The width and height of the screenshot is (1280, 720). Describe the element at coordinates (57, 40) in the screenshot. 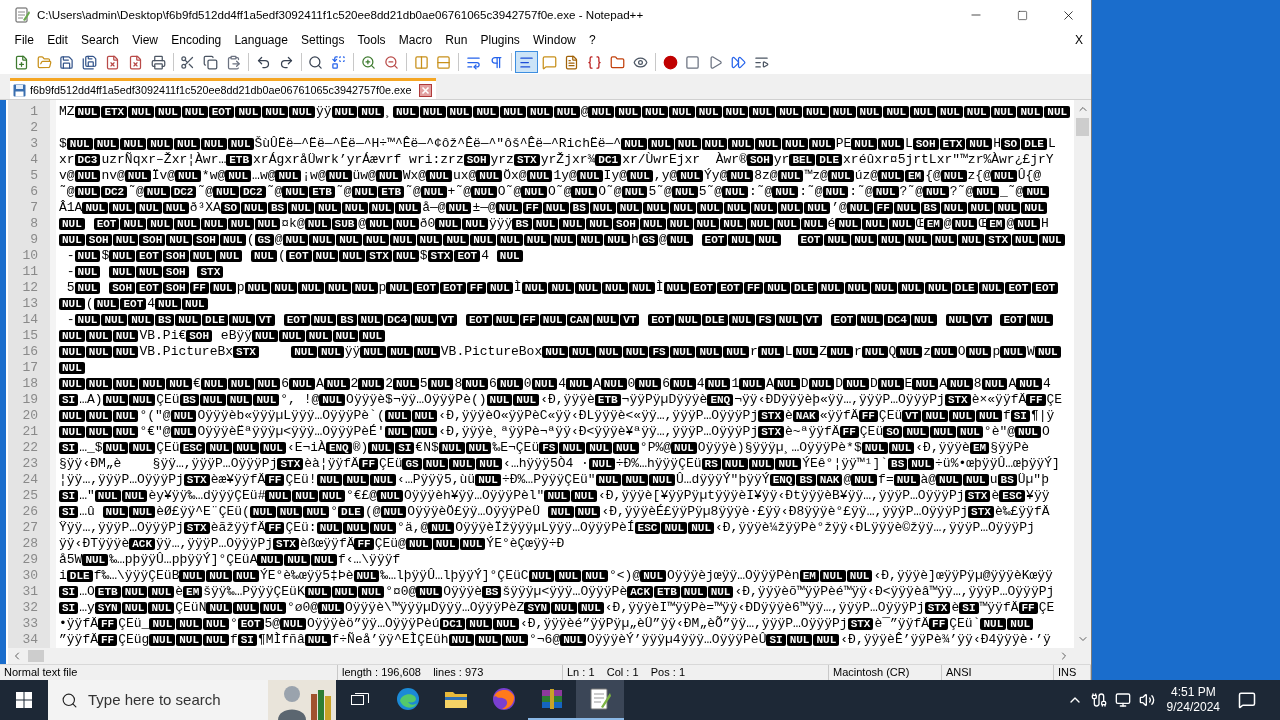

I see `menu-item: Edit` at that location.